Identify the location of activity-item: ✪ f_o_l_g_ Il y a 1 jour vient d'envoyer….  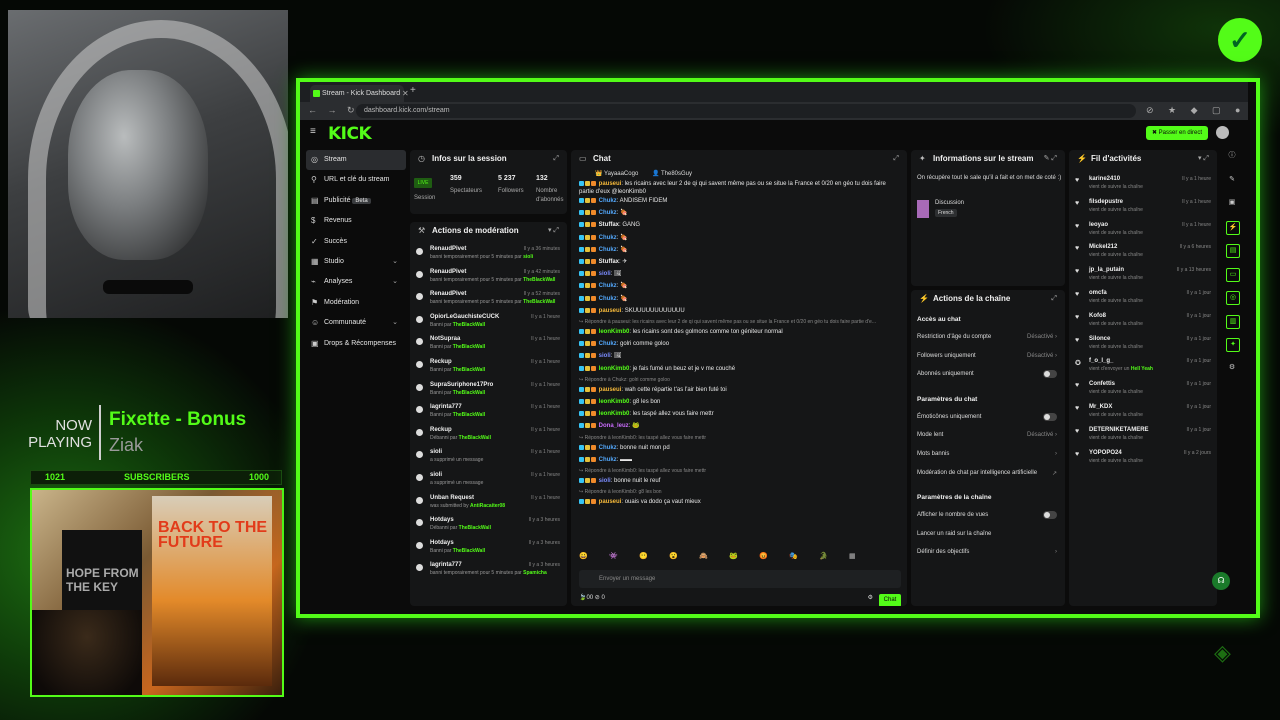
(1143, 368).